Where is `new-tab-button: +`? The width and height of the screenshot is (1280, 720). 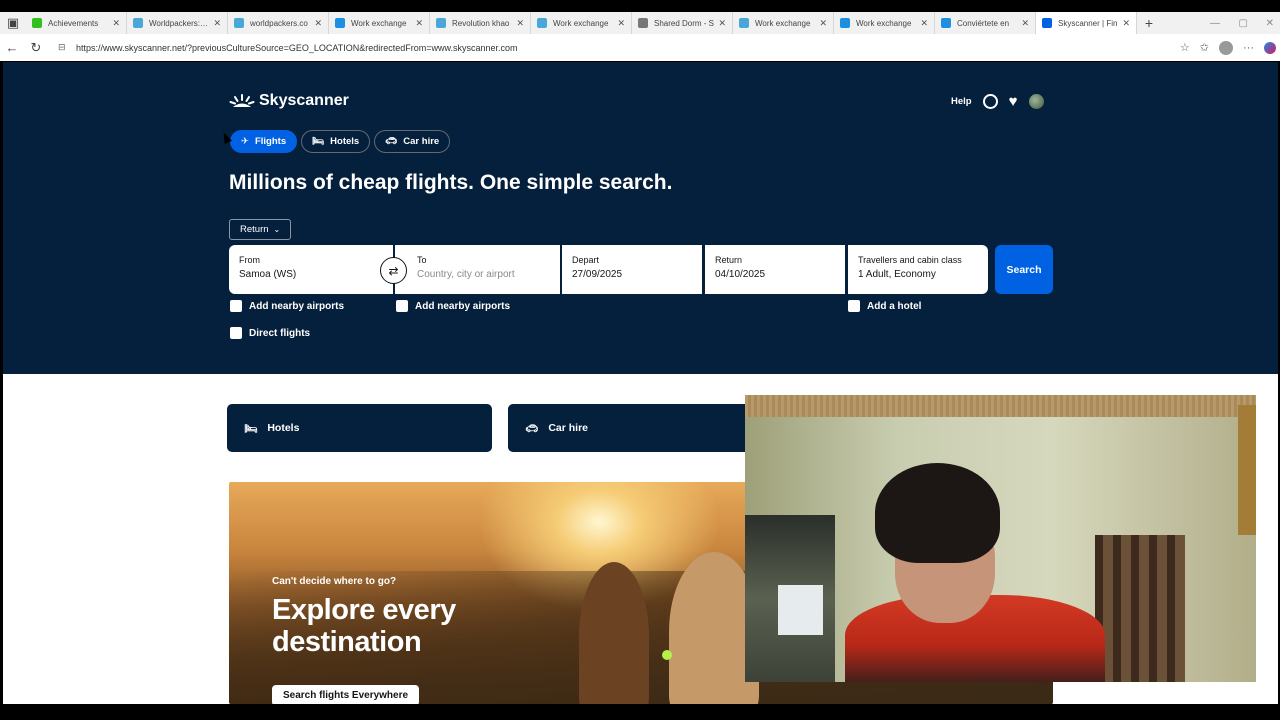
new-tab-button: + is located at coordinates (1149, 23).